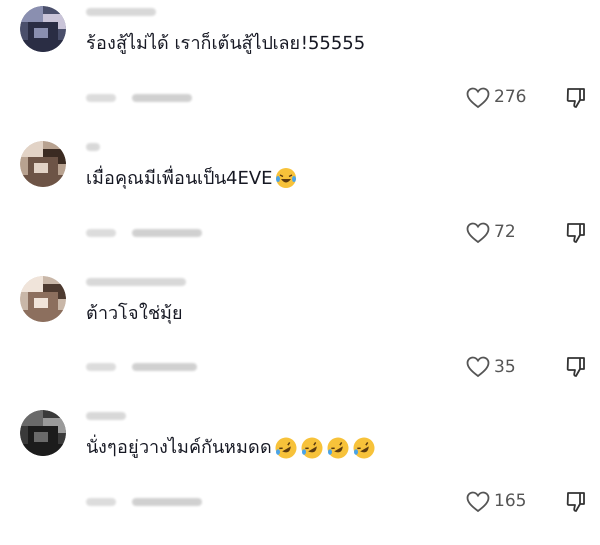 This screenshot has width=600, height=545. I want to click on comment-text: ร้องสู้ไม่ได้ เราก็เต้นสู้ไปเลย!55555, so click(226, 43).